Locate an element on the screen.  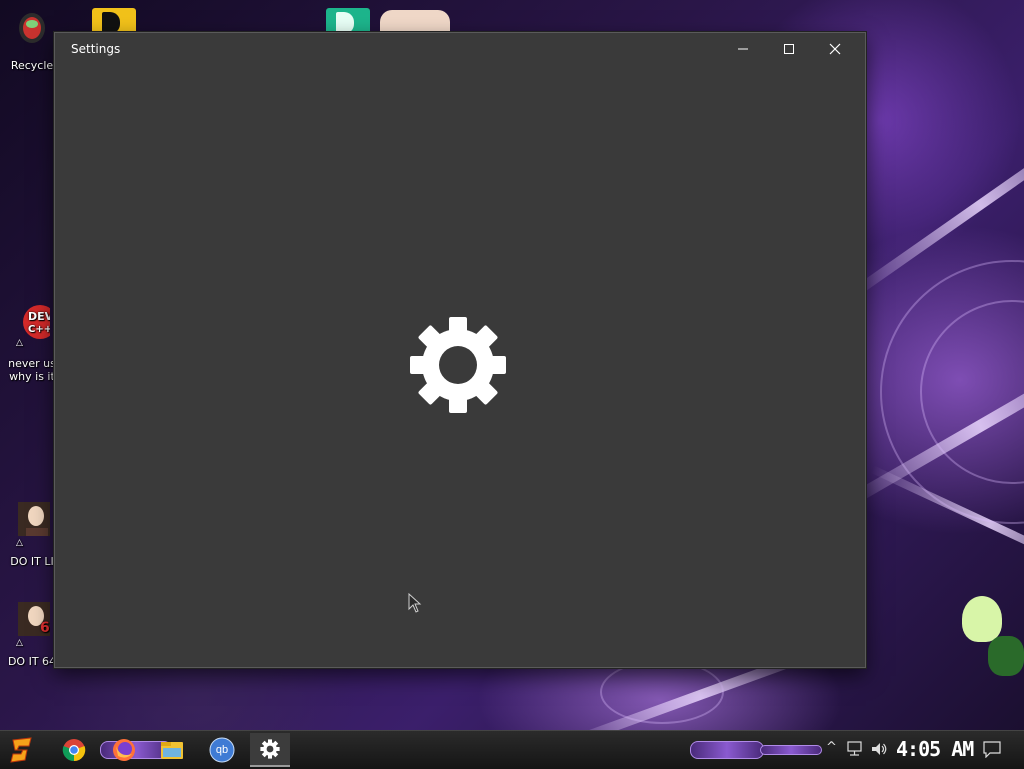
minimize-button is located at coordinates (743, 49).